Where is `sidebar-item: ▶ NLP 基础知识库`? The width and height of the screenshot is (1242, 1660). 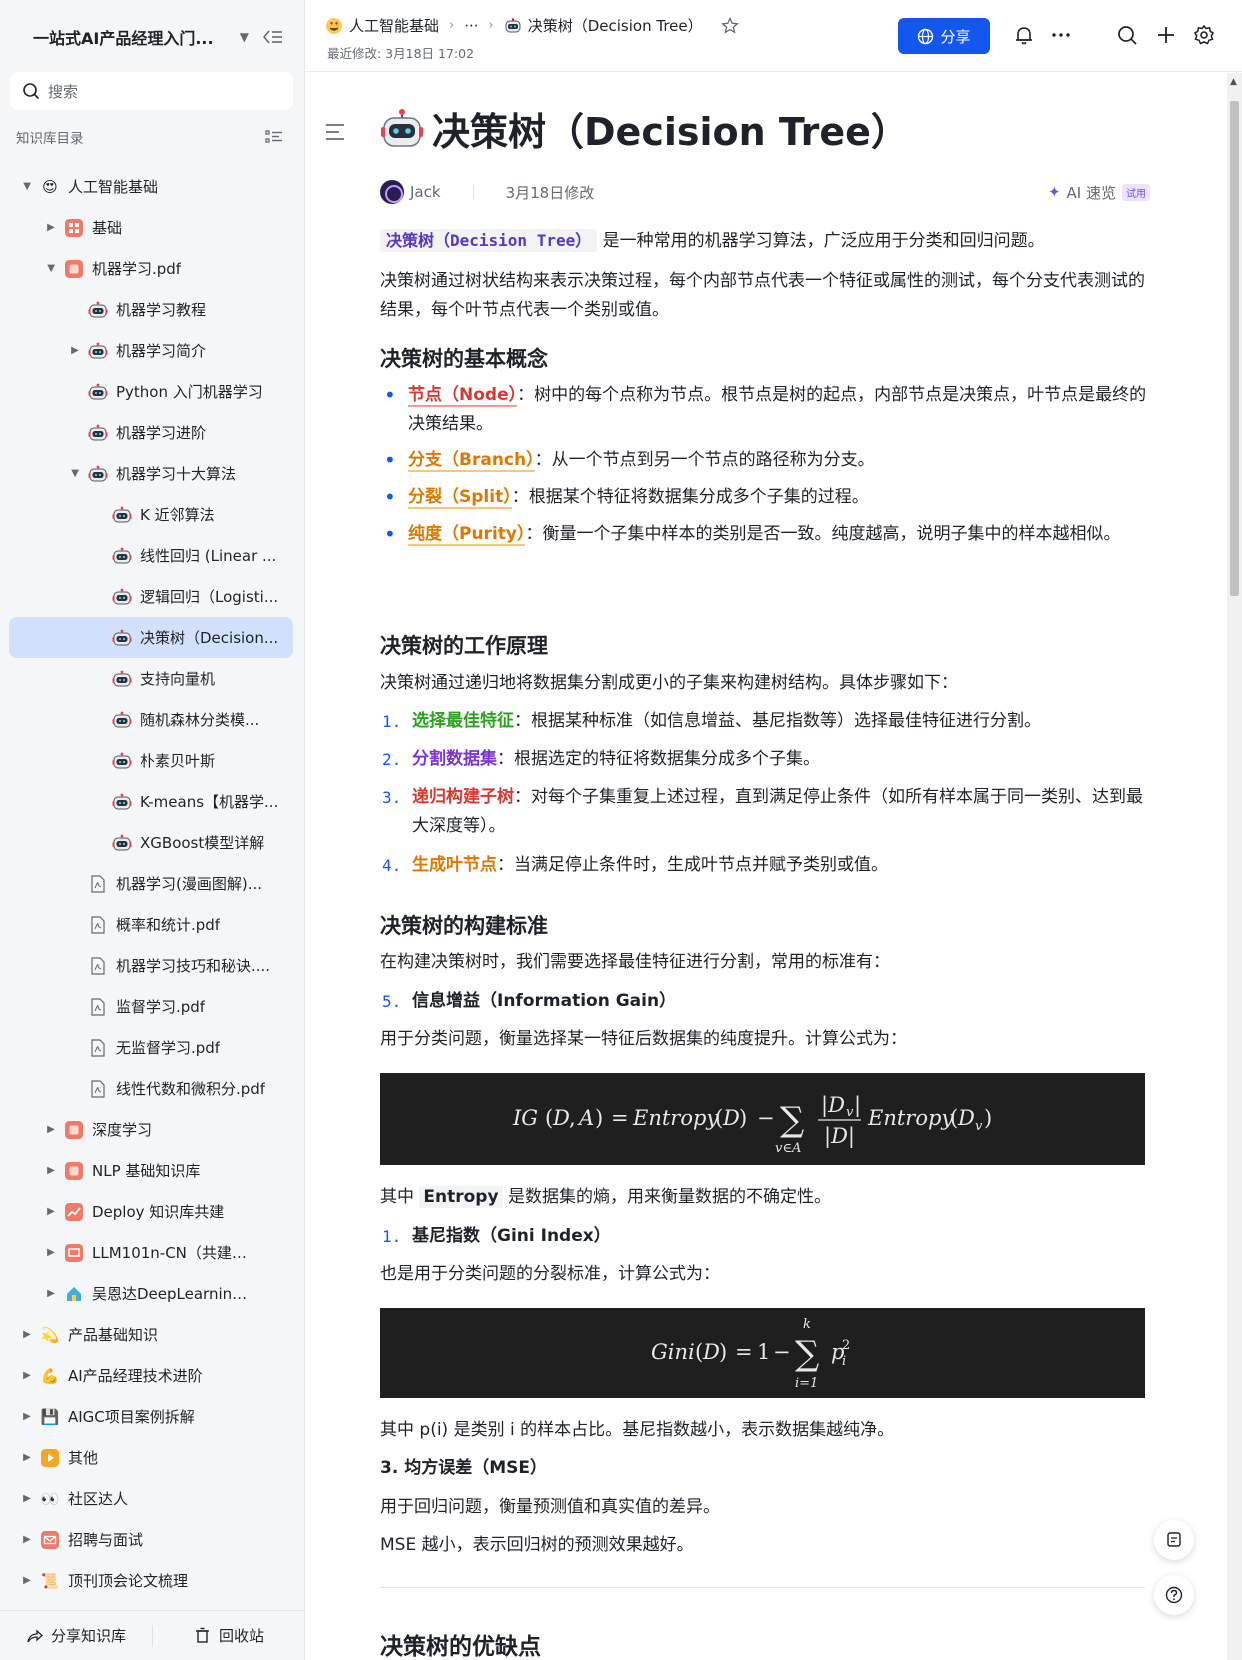
sidebar-item: ▶ NLP 基础知识库 is located at coordinates (152, 1170).